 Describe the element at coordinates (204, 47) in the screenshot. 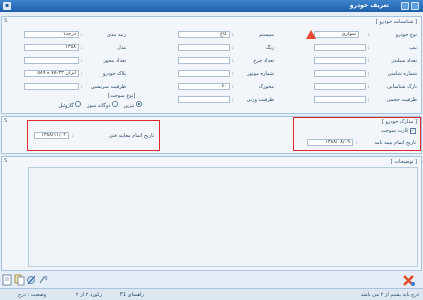

I see `color-field` at that location.